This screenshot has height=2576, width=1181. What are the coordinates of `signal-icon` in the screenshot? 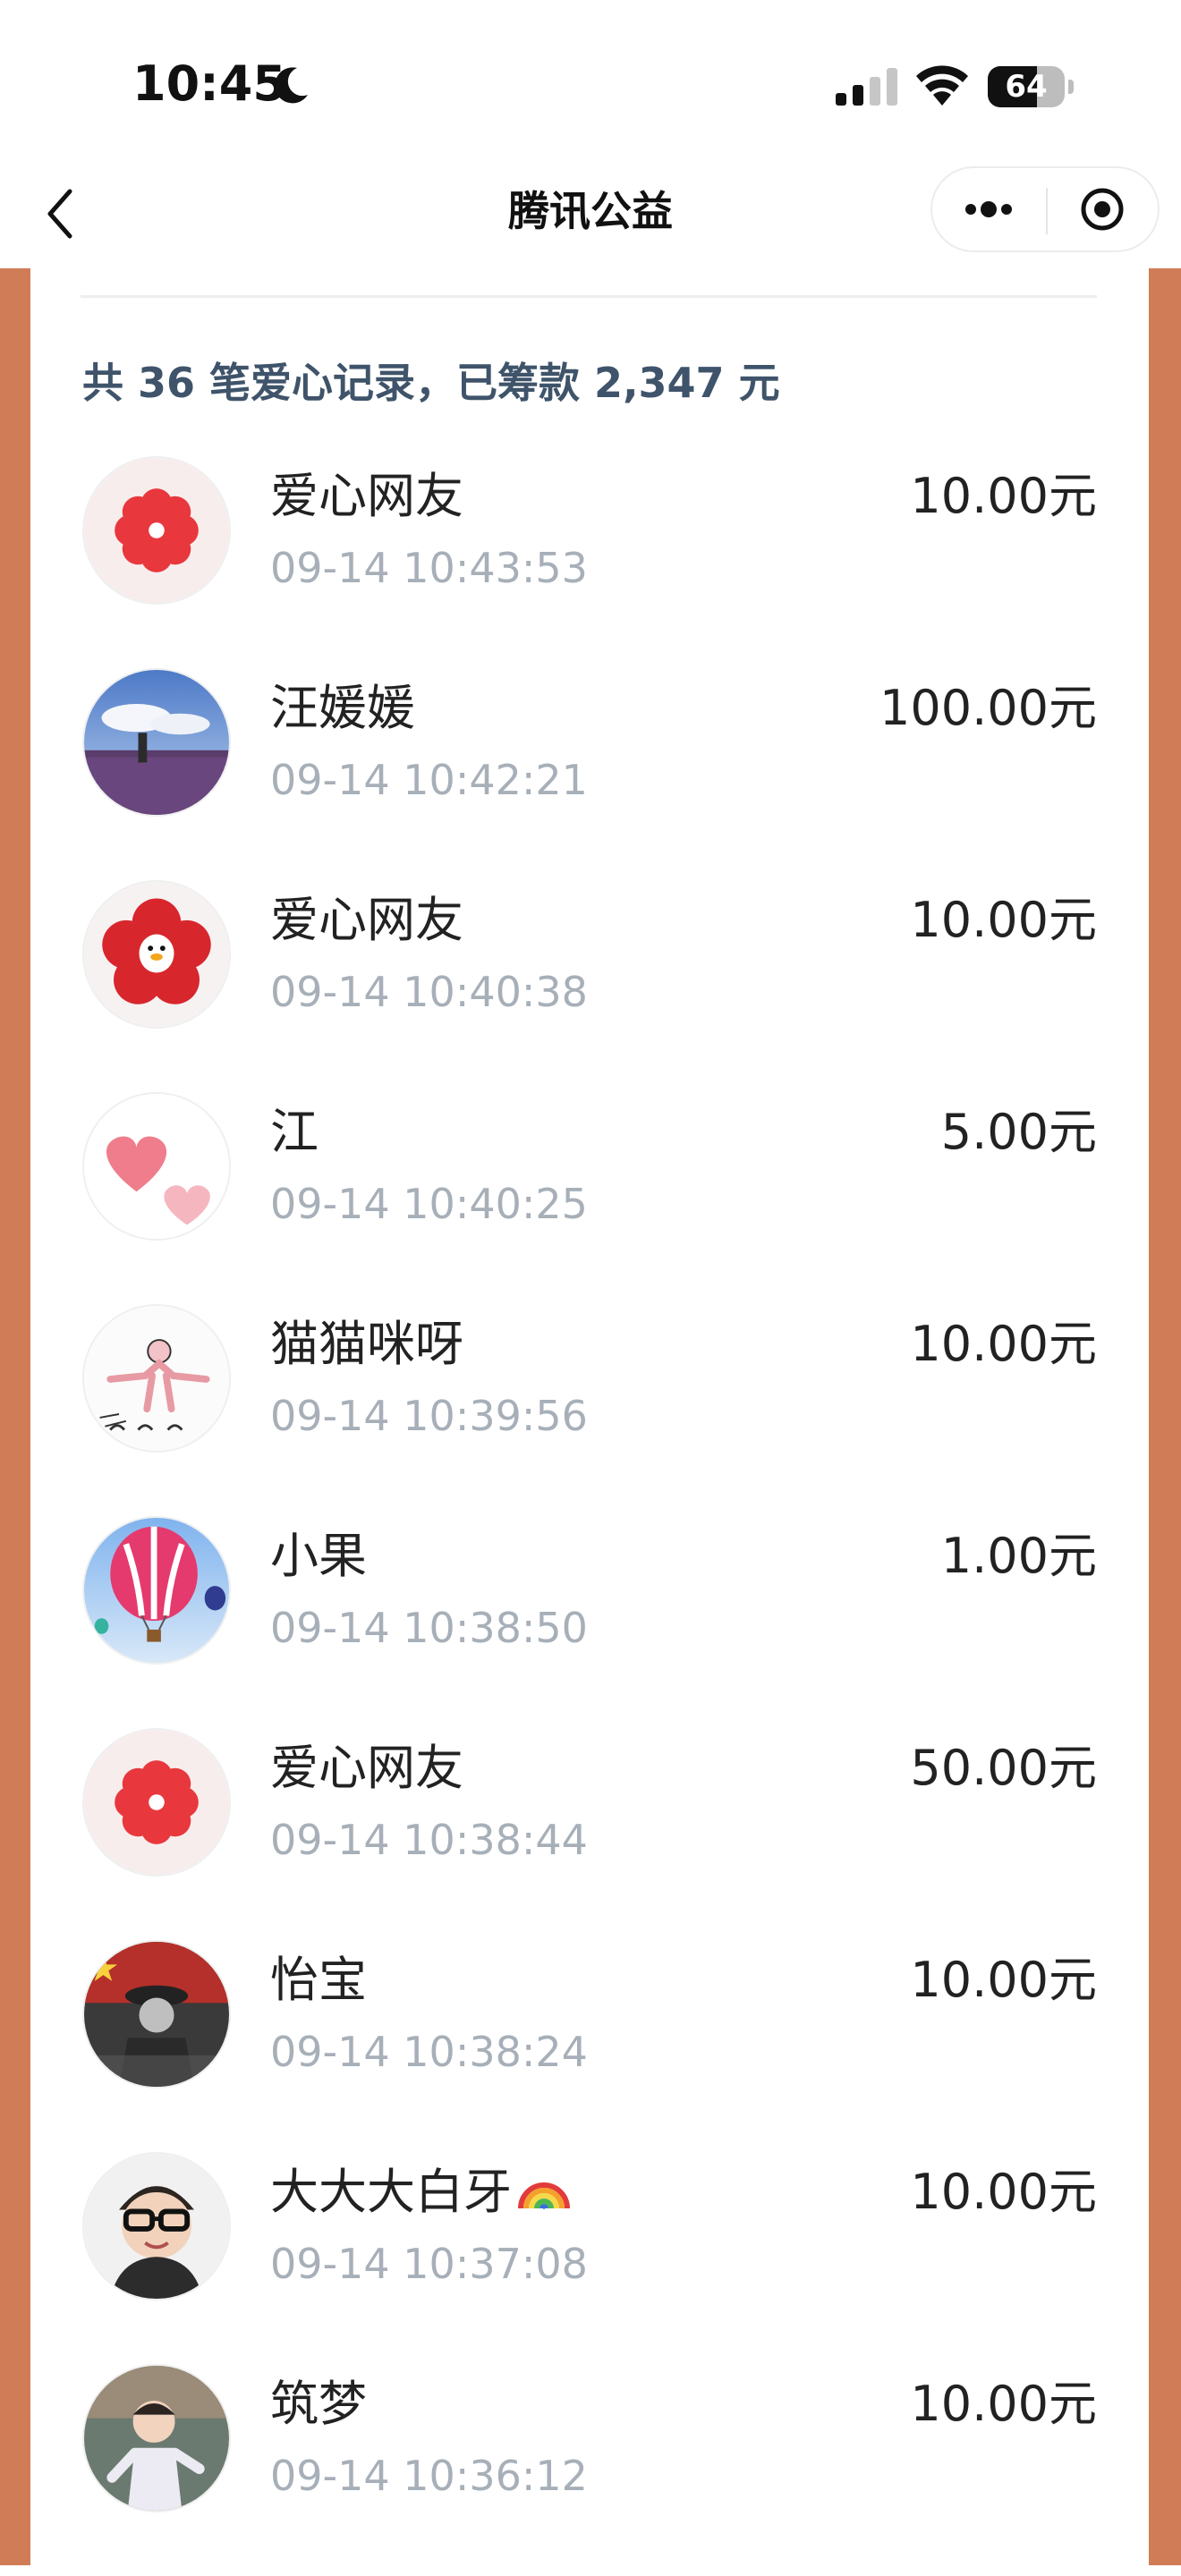 It's located at (866, 87).